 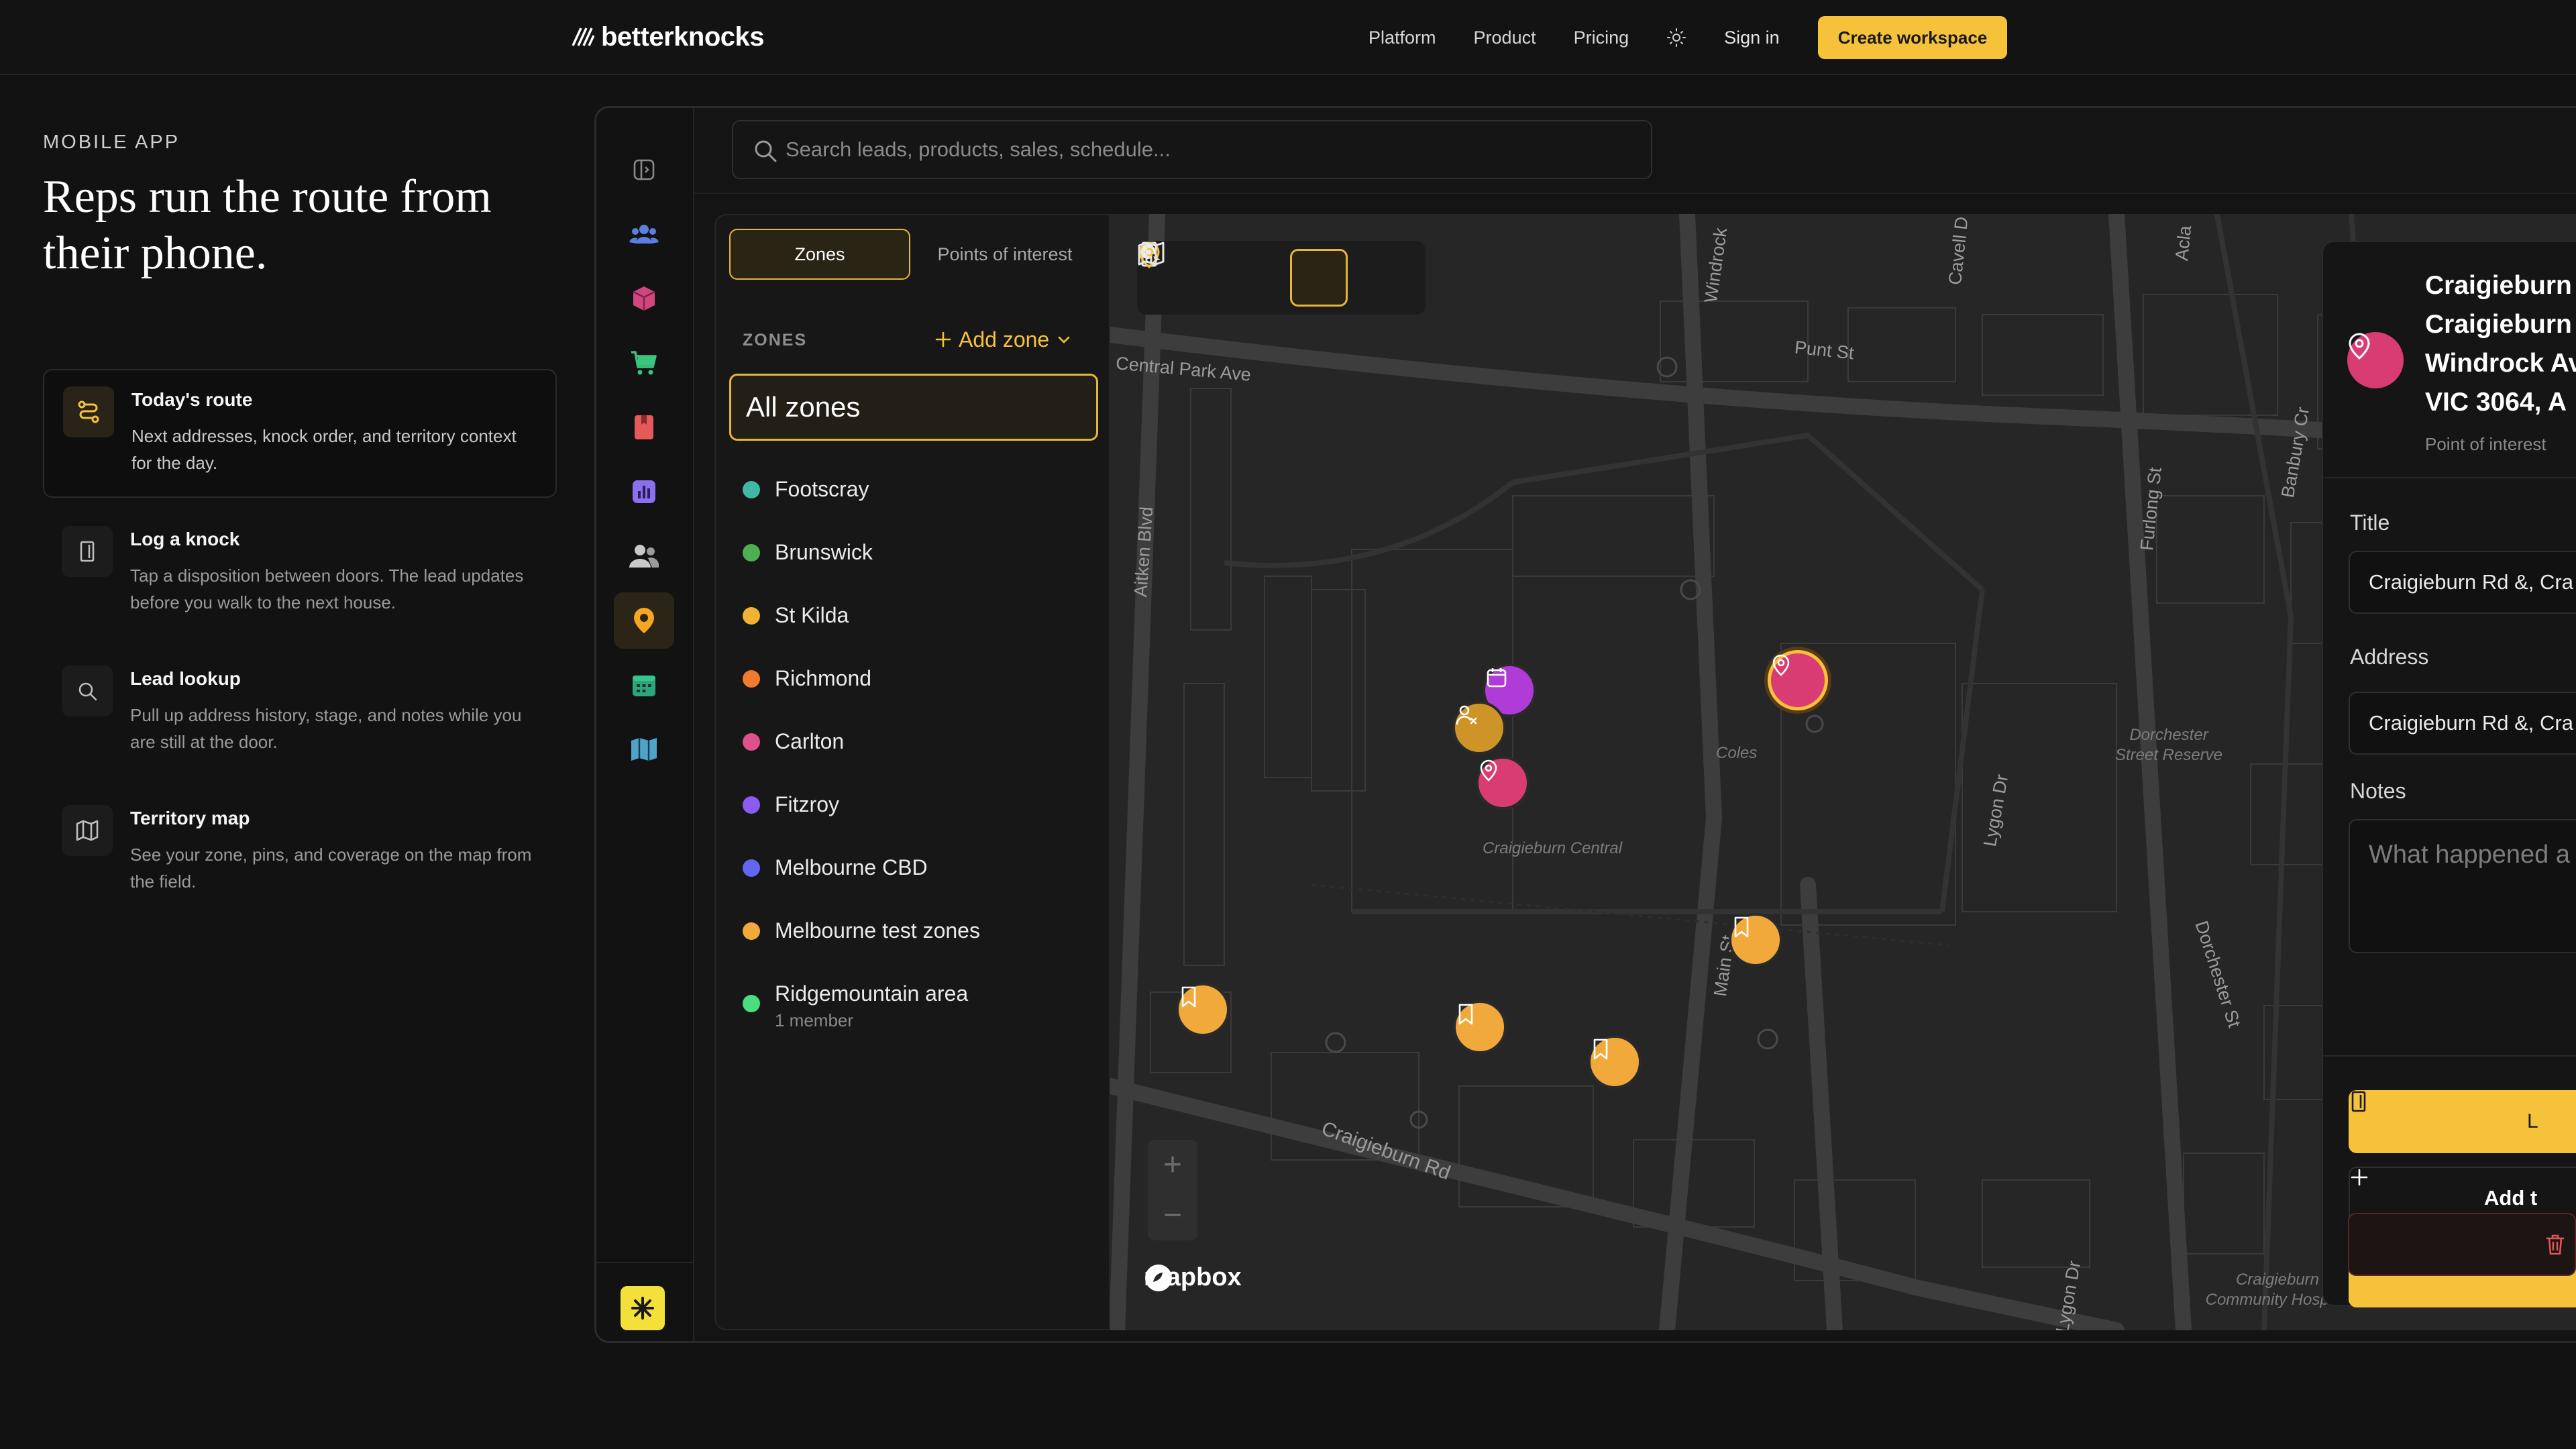 What do you see at coordinates (2500, 363) in the screenshot?
I see `poi-title-line: Windrock Av` at bounding box center [2500, 363].